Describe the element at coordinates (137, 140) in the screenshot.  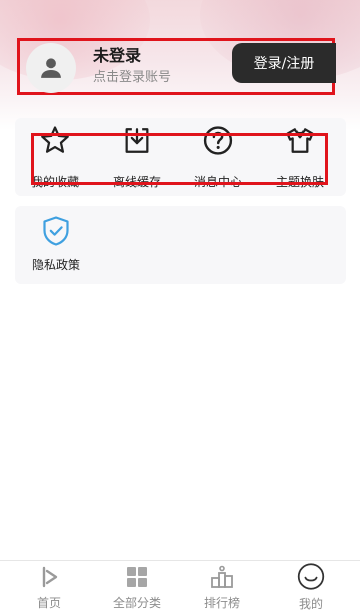
I see `download-icon` at that location.